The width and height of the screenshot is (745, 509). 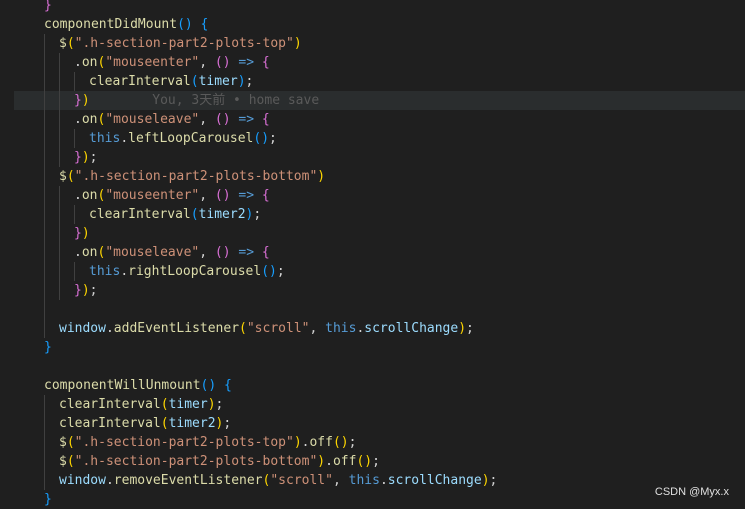 I want to click on code-text: $(".h-section-part2-plots-top"), so click(x=180, y=43).